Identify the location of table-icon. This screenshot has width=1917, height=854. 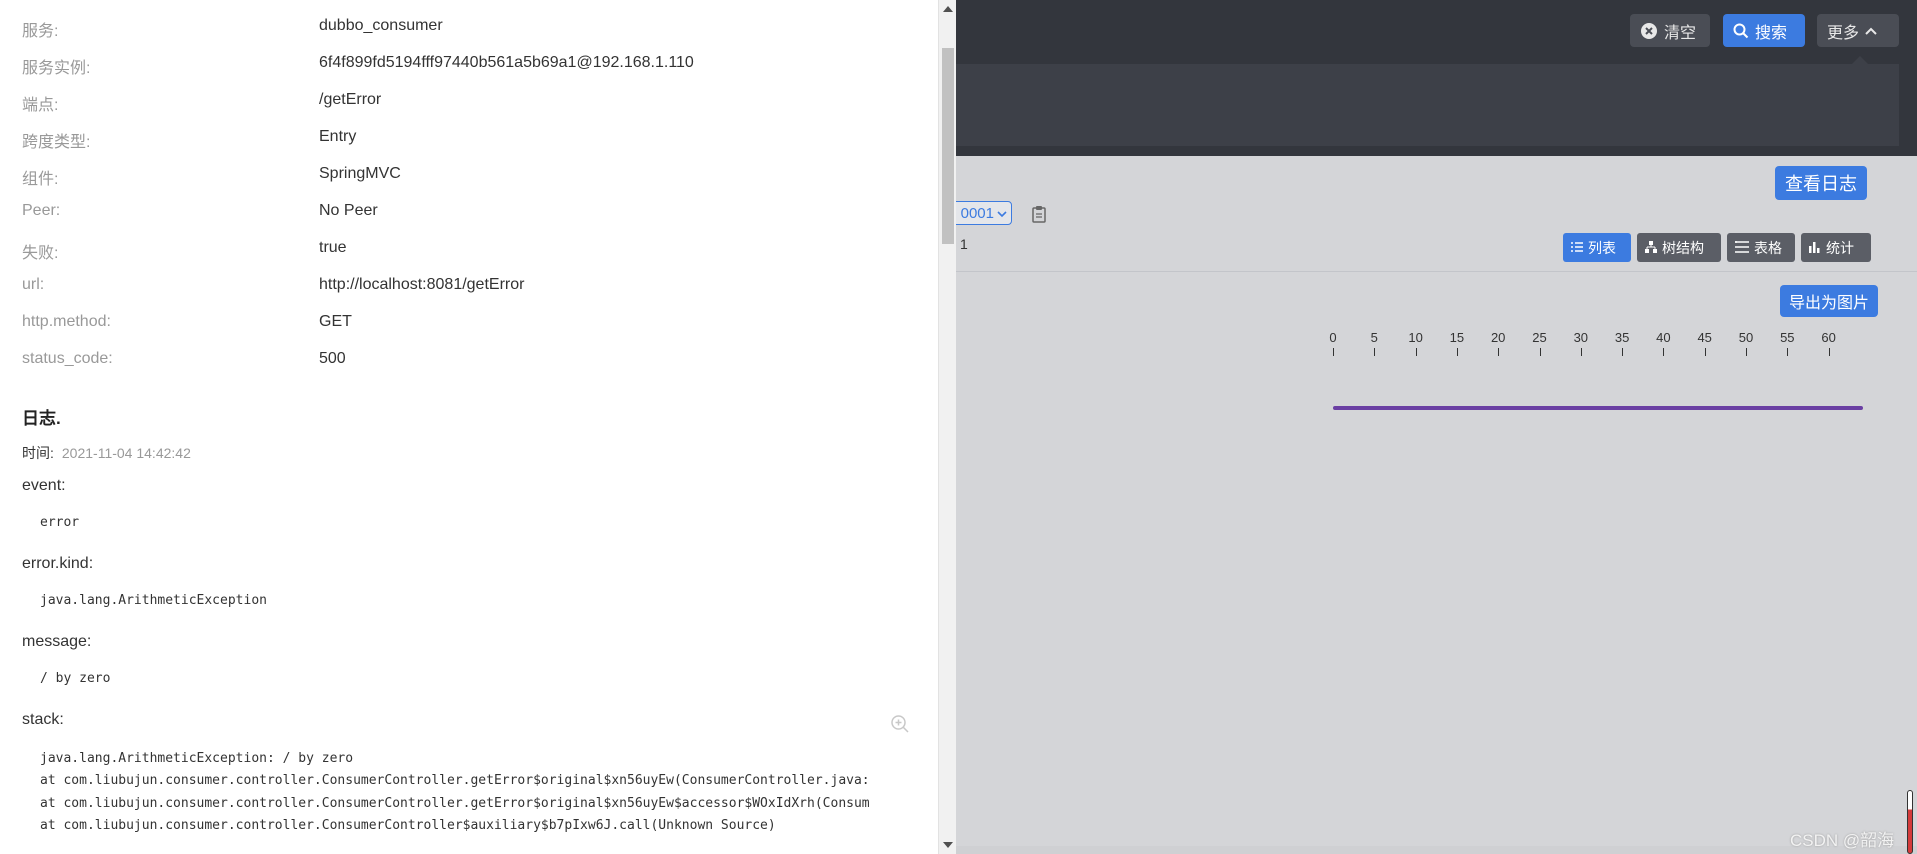
(1742, 248).